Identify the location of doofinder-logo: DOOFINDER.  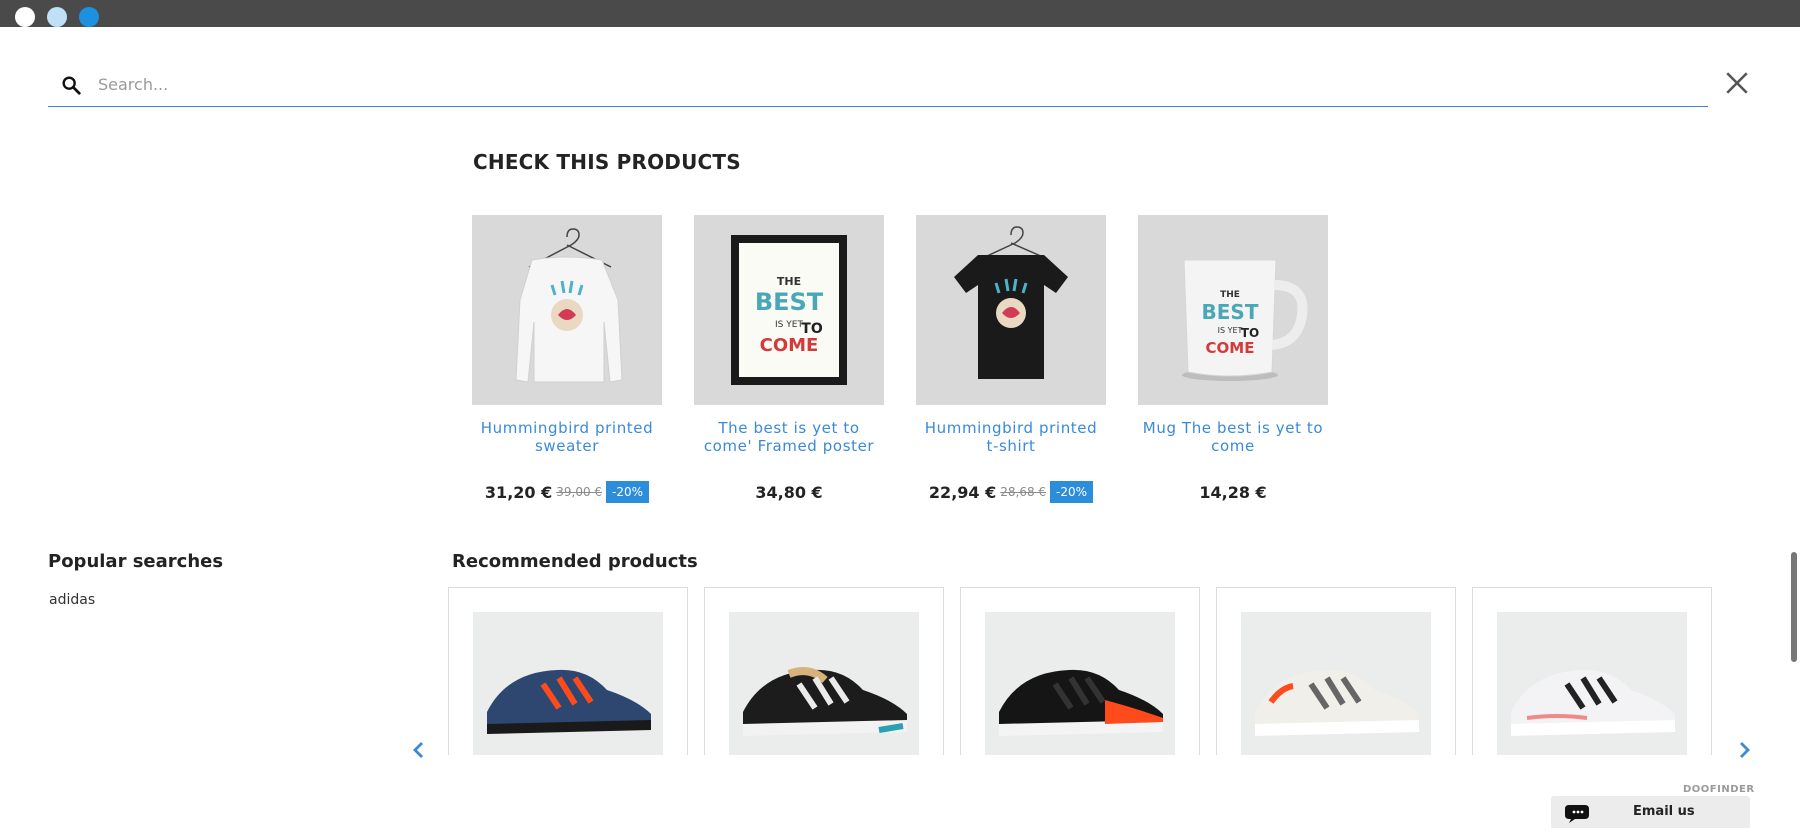
(1719, 789).